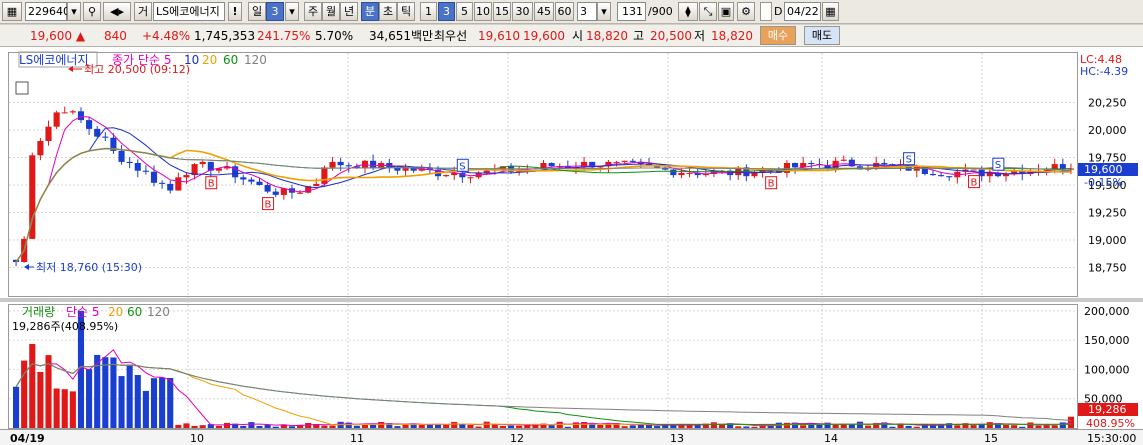 This screenshot has height=445, width=1143. I want to click on price-legend-name: LS에코에너지, so click(54, 60).